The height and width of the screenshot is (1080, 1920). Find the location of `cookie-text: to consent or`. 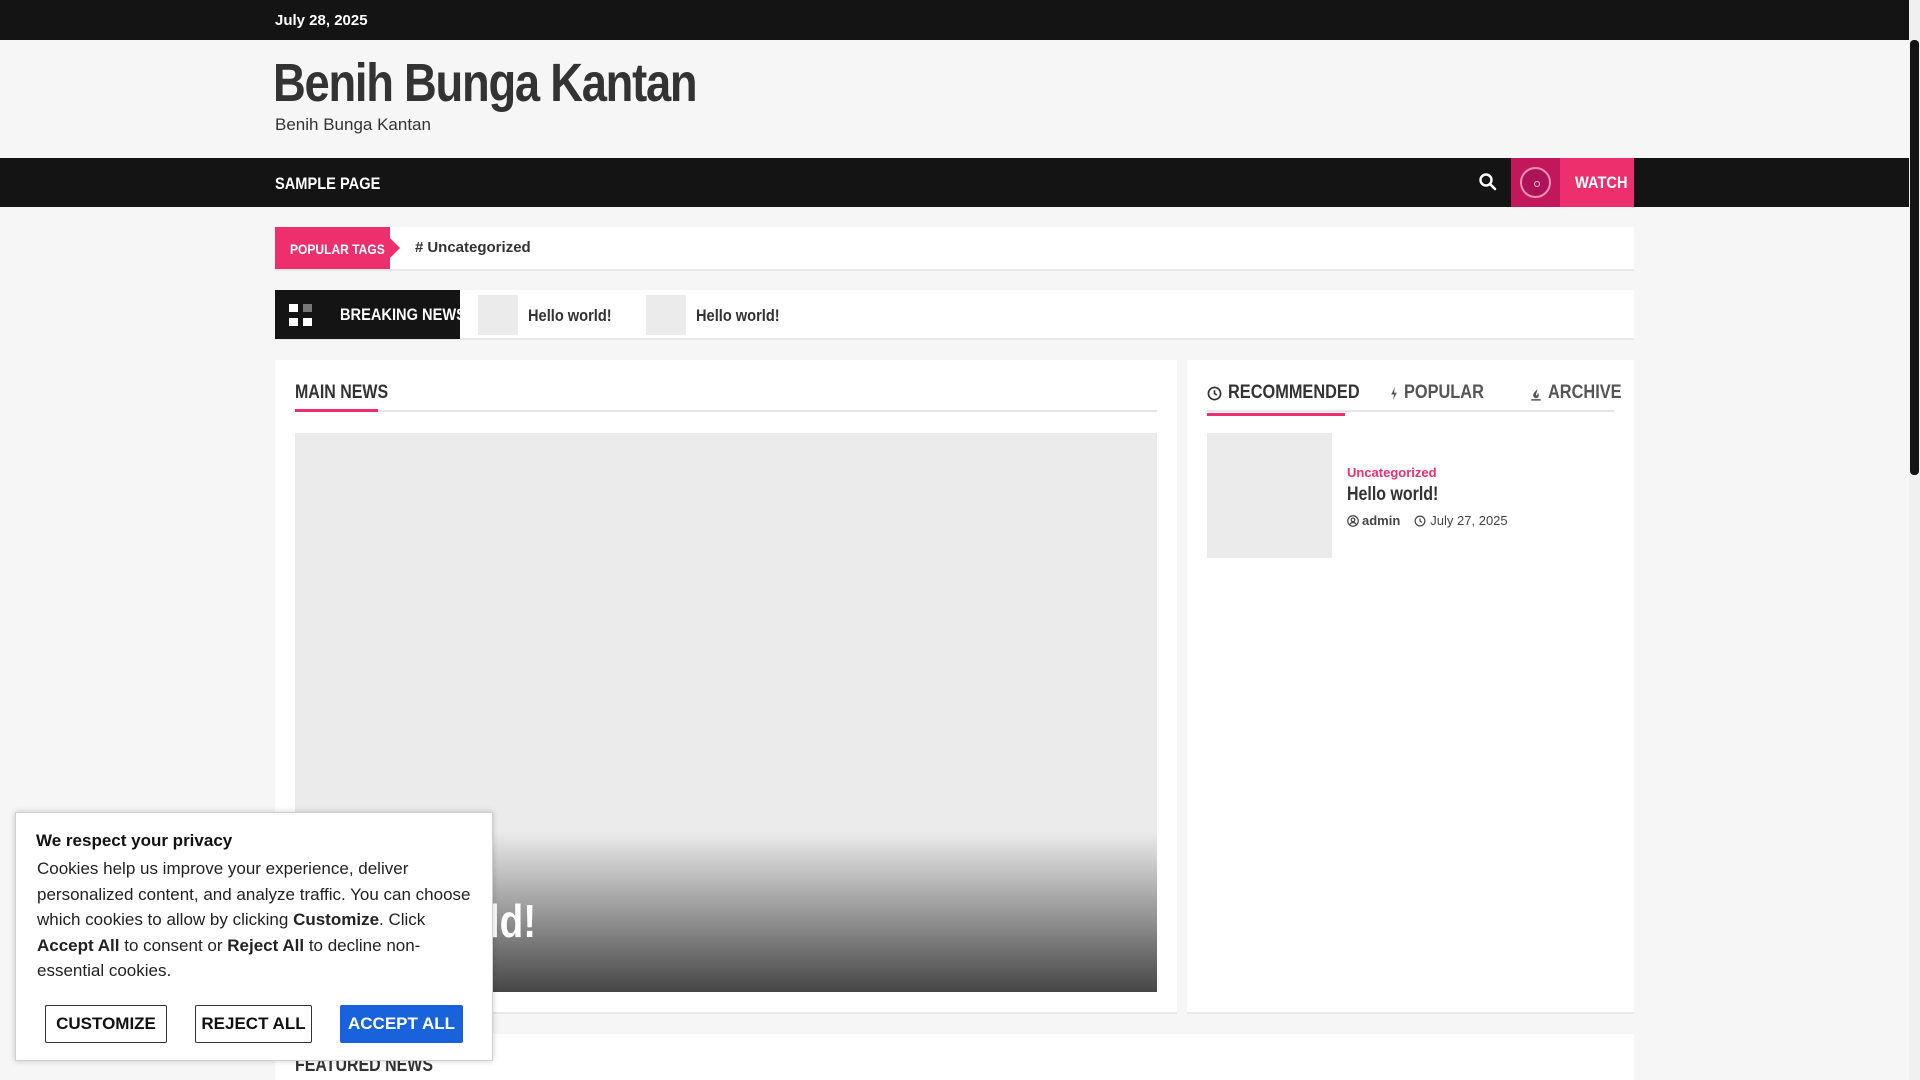

cookie-text: to consent or is located at coordinates (173, 945).